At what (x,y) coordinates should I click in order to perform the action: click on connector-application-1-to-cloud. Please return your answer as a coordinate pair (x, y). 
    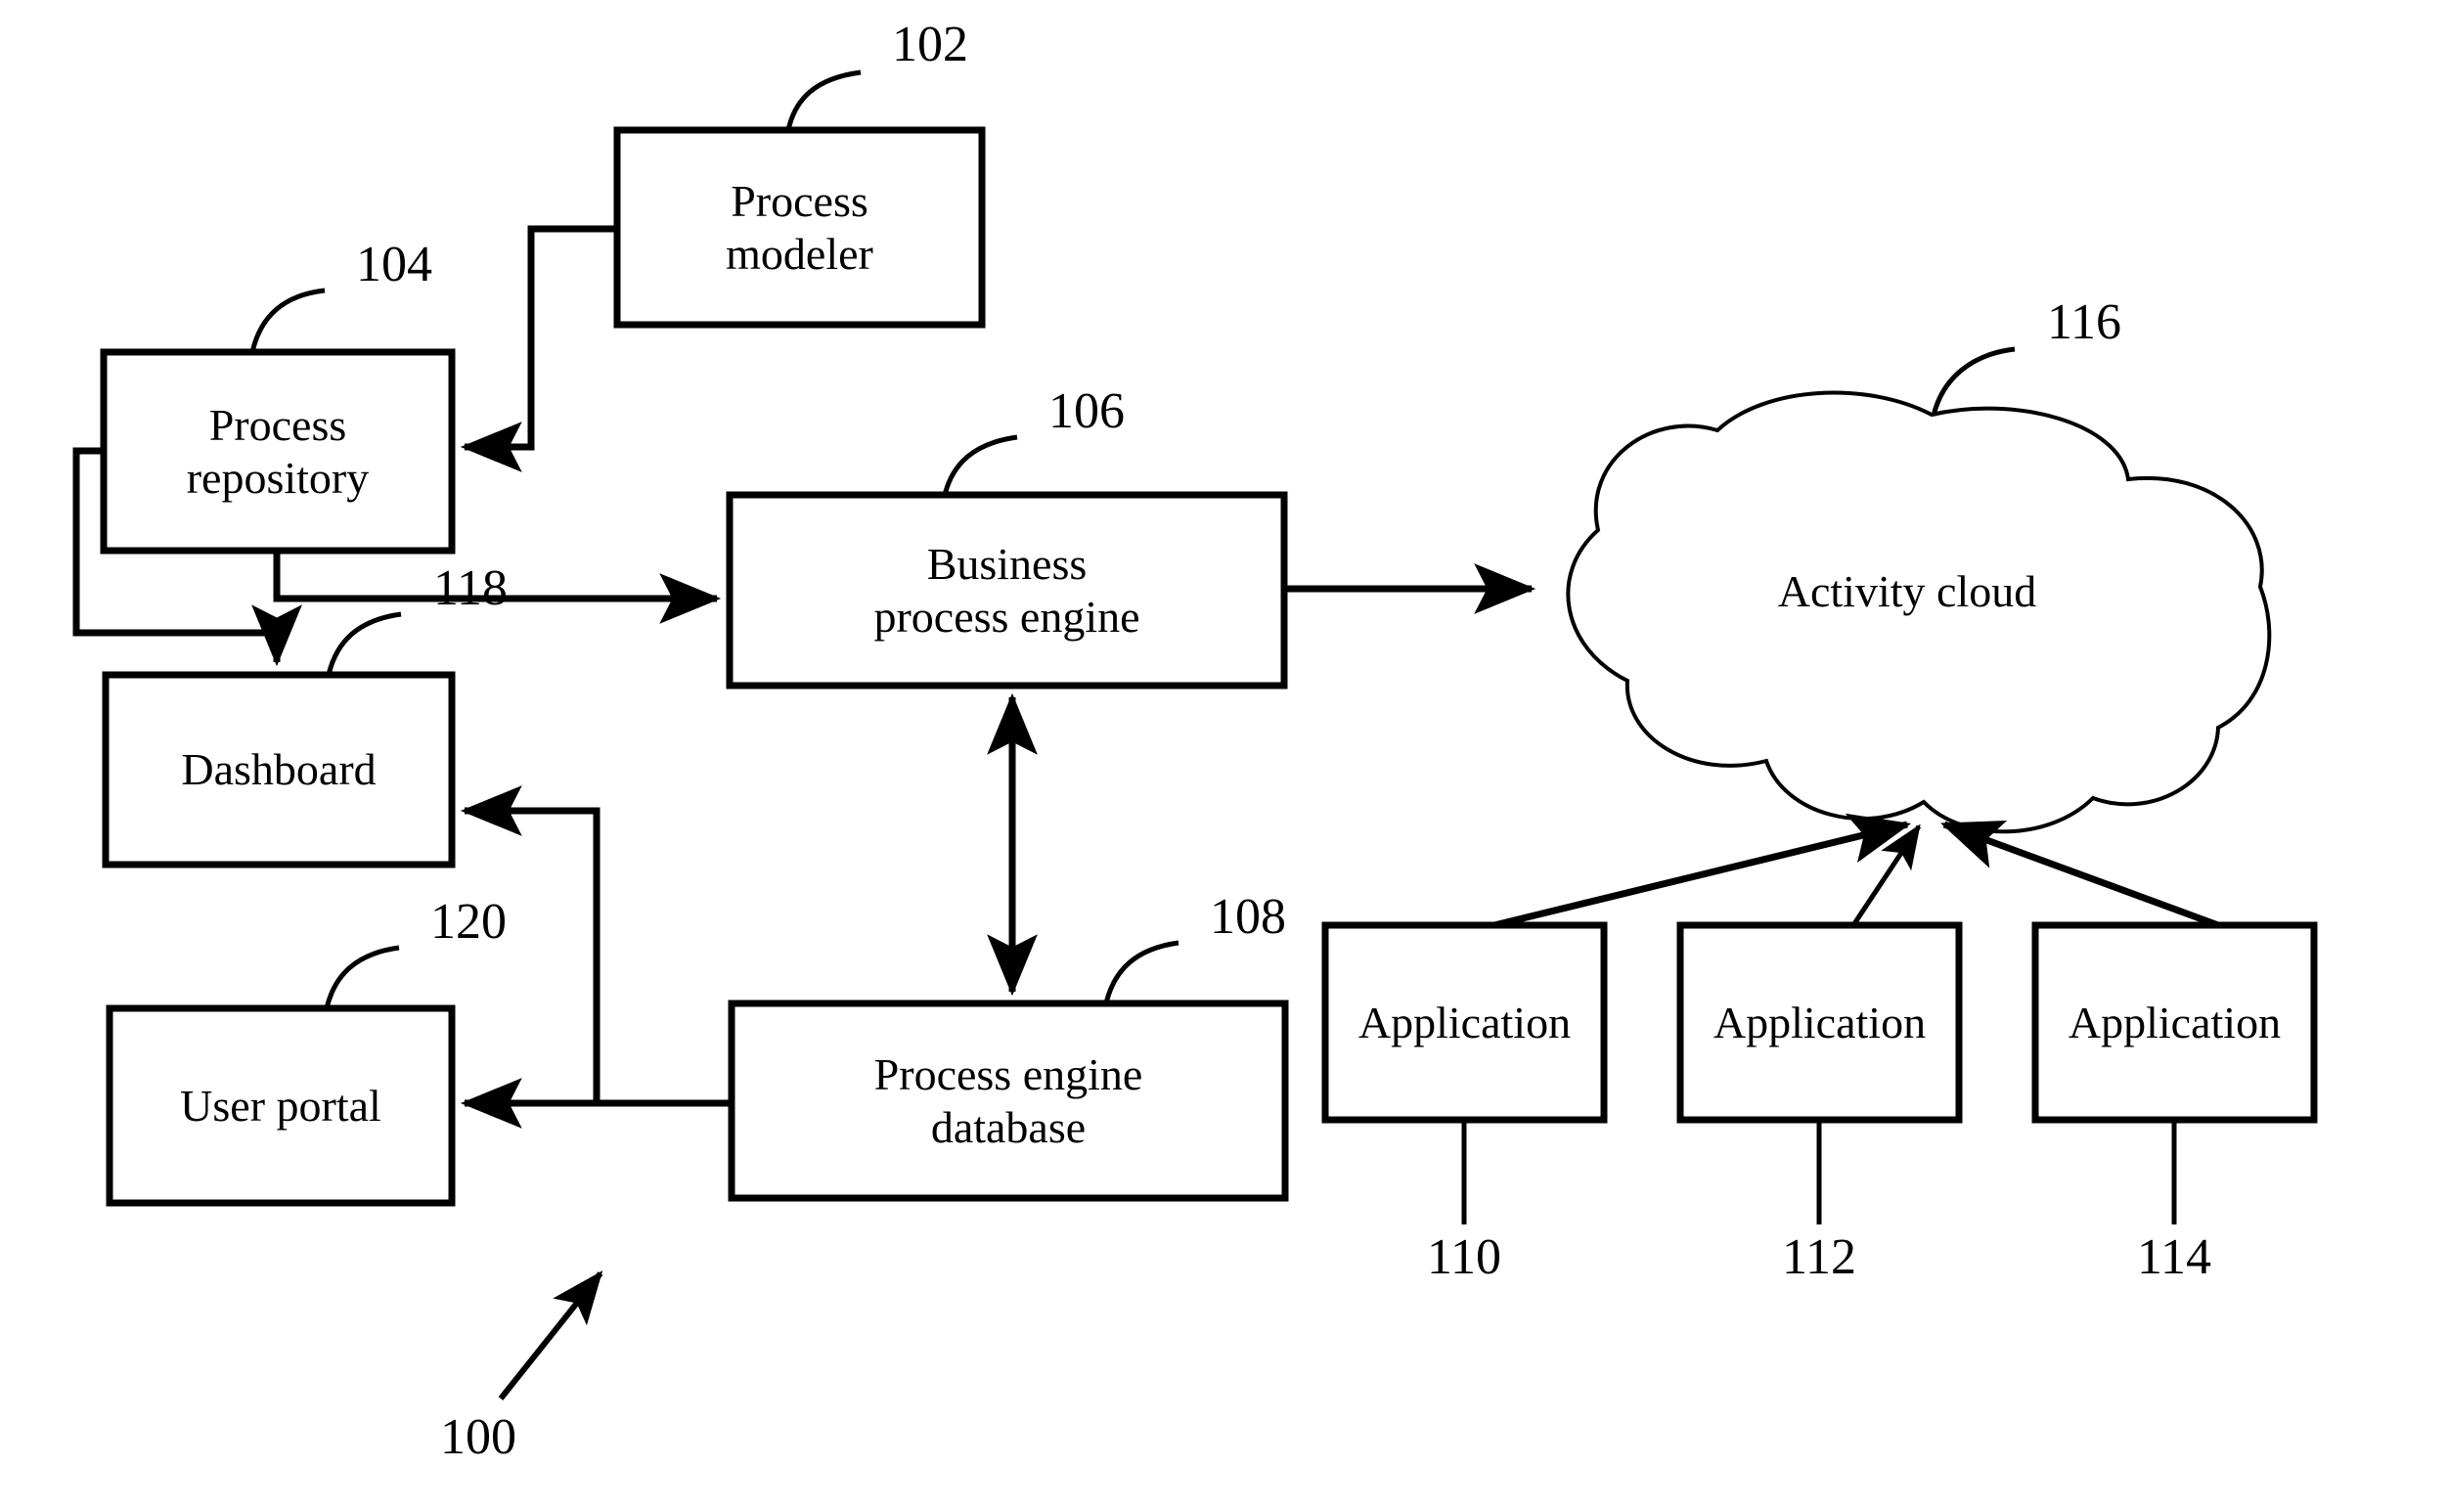
    Looking at the image, I should click on (1702, 871).